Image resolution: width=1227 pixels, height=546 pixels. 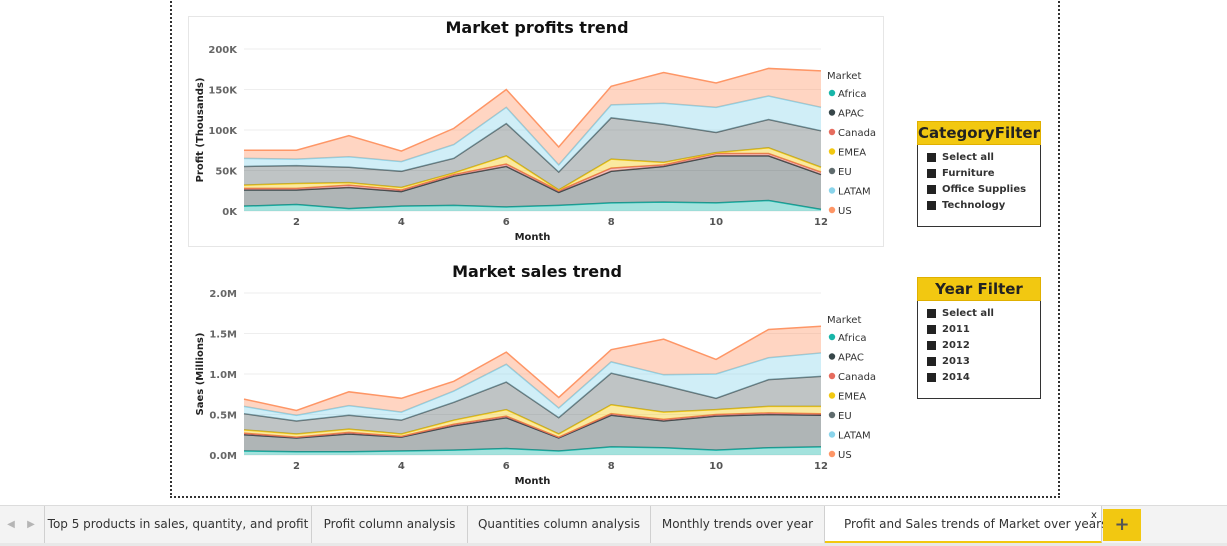 What do you see at coordinates (1094, 515) in the screenshot?
I see `close-tab-icon: x` at bounding box center [1094, 515].